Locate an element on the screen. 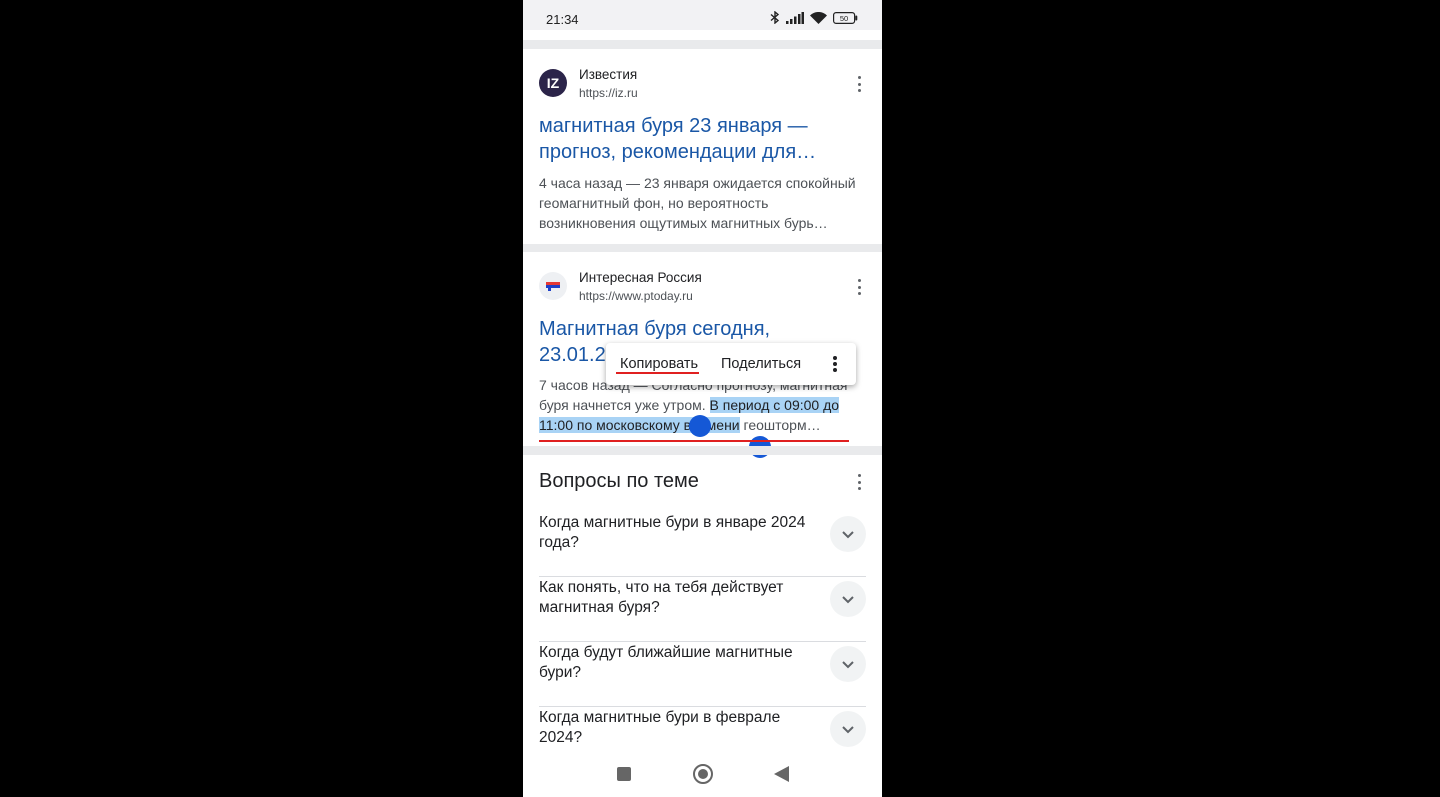 This screenshot has width=1440, height=797. battery-icon: 50 is located at coordinates (845, 20).